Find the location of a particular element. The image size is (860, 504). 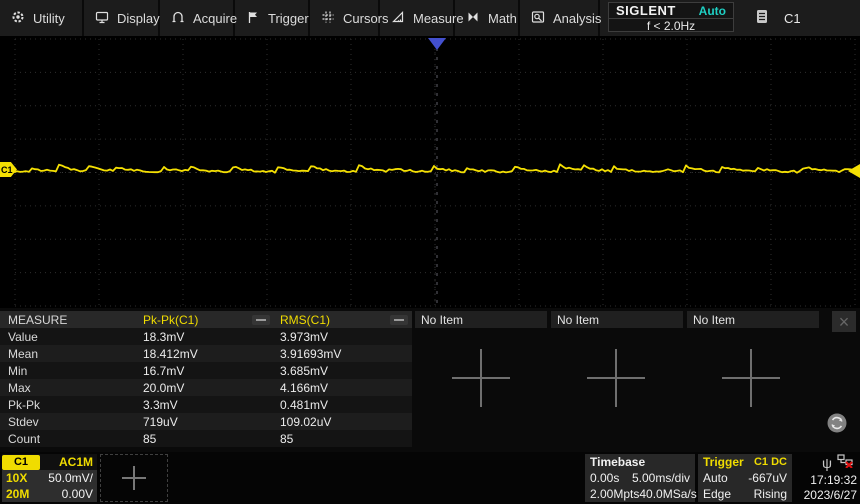

table-row: Max 20.0mV 4.166mV is located at coordinates (206, 387).